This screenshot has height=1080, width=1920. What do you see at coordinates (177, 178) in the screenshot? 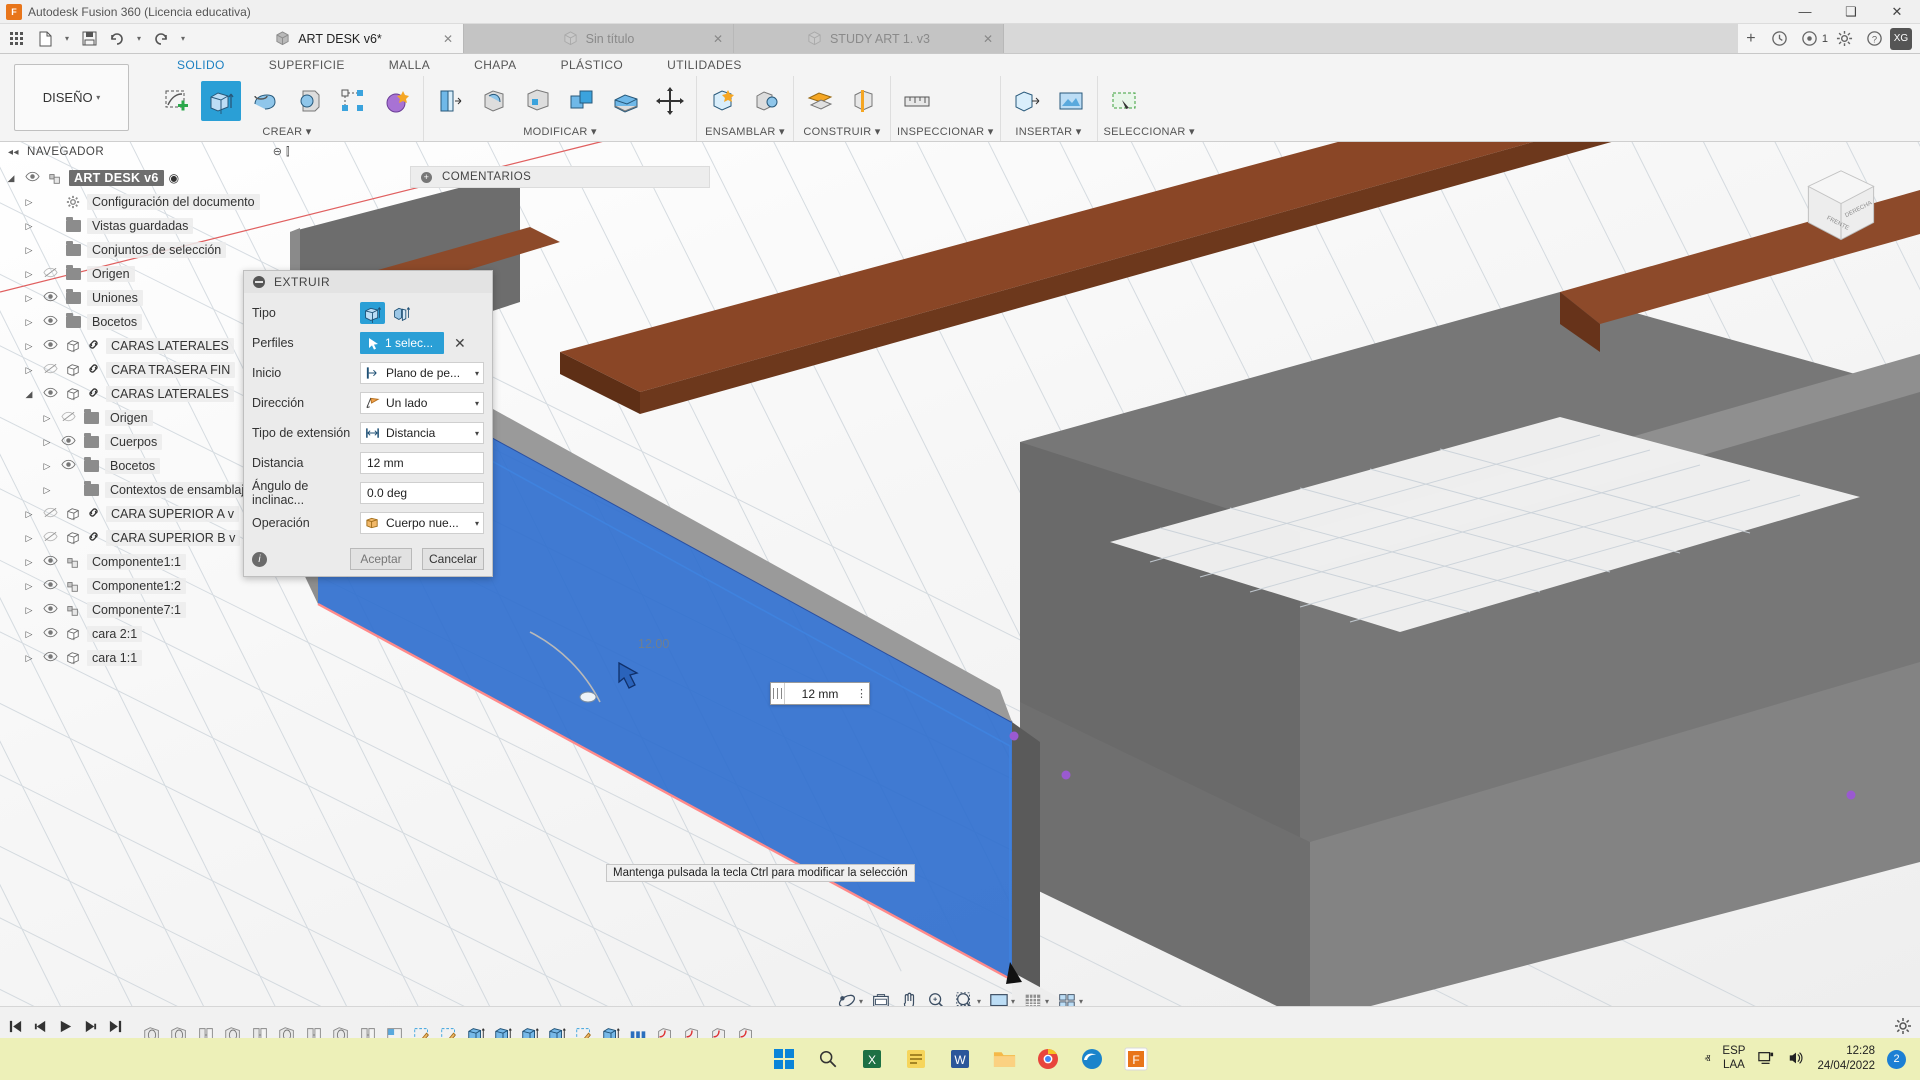
I see `activate-radio-icon: ◉` at bounding box center [177, 178].